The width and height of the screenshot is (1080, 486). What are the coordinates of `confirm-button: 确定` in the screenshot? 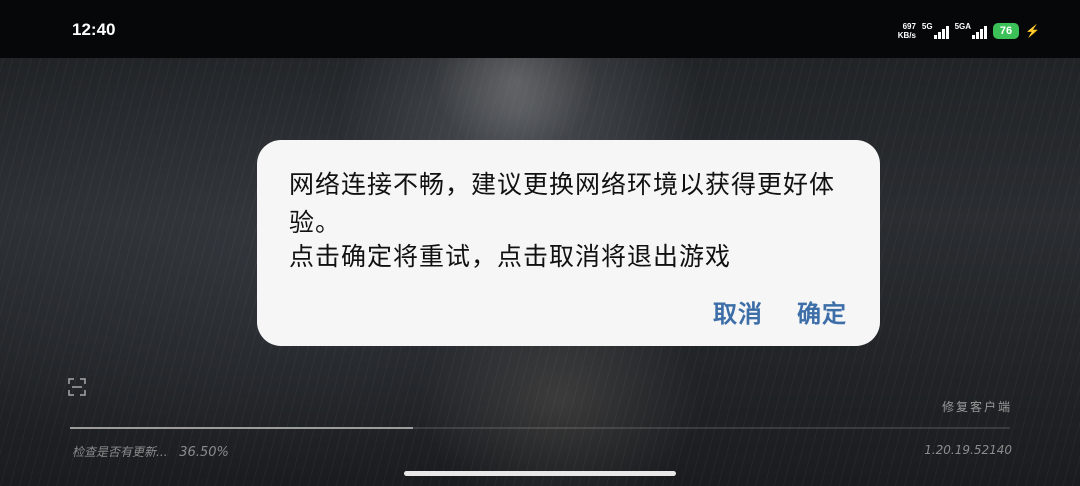 It's located at (822, 311).